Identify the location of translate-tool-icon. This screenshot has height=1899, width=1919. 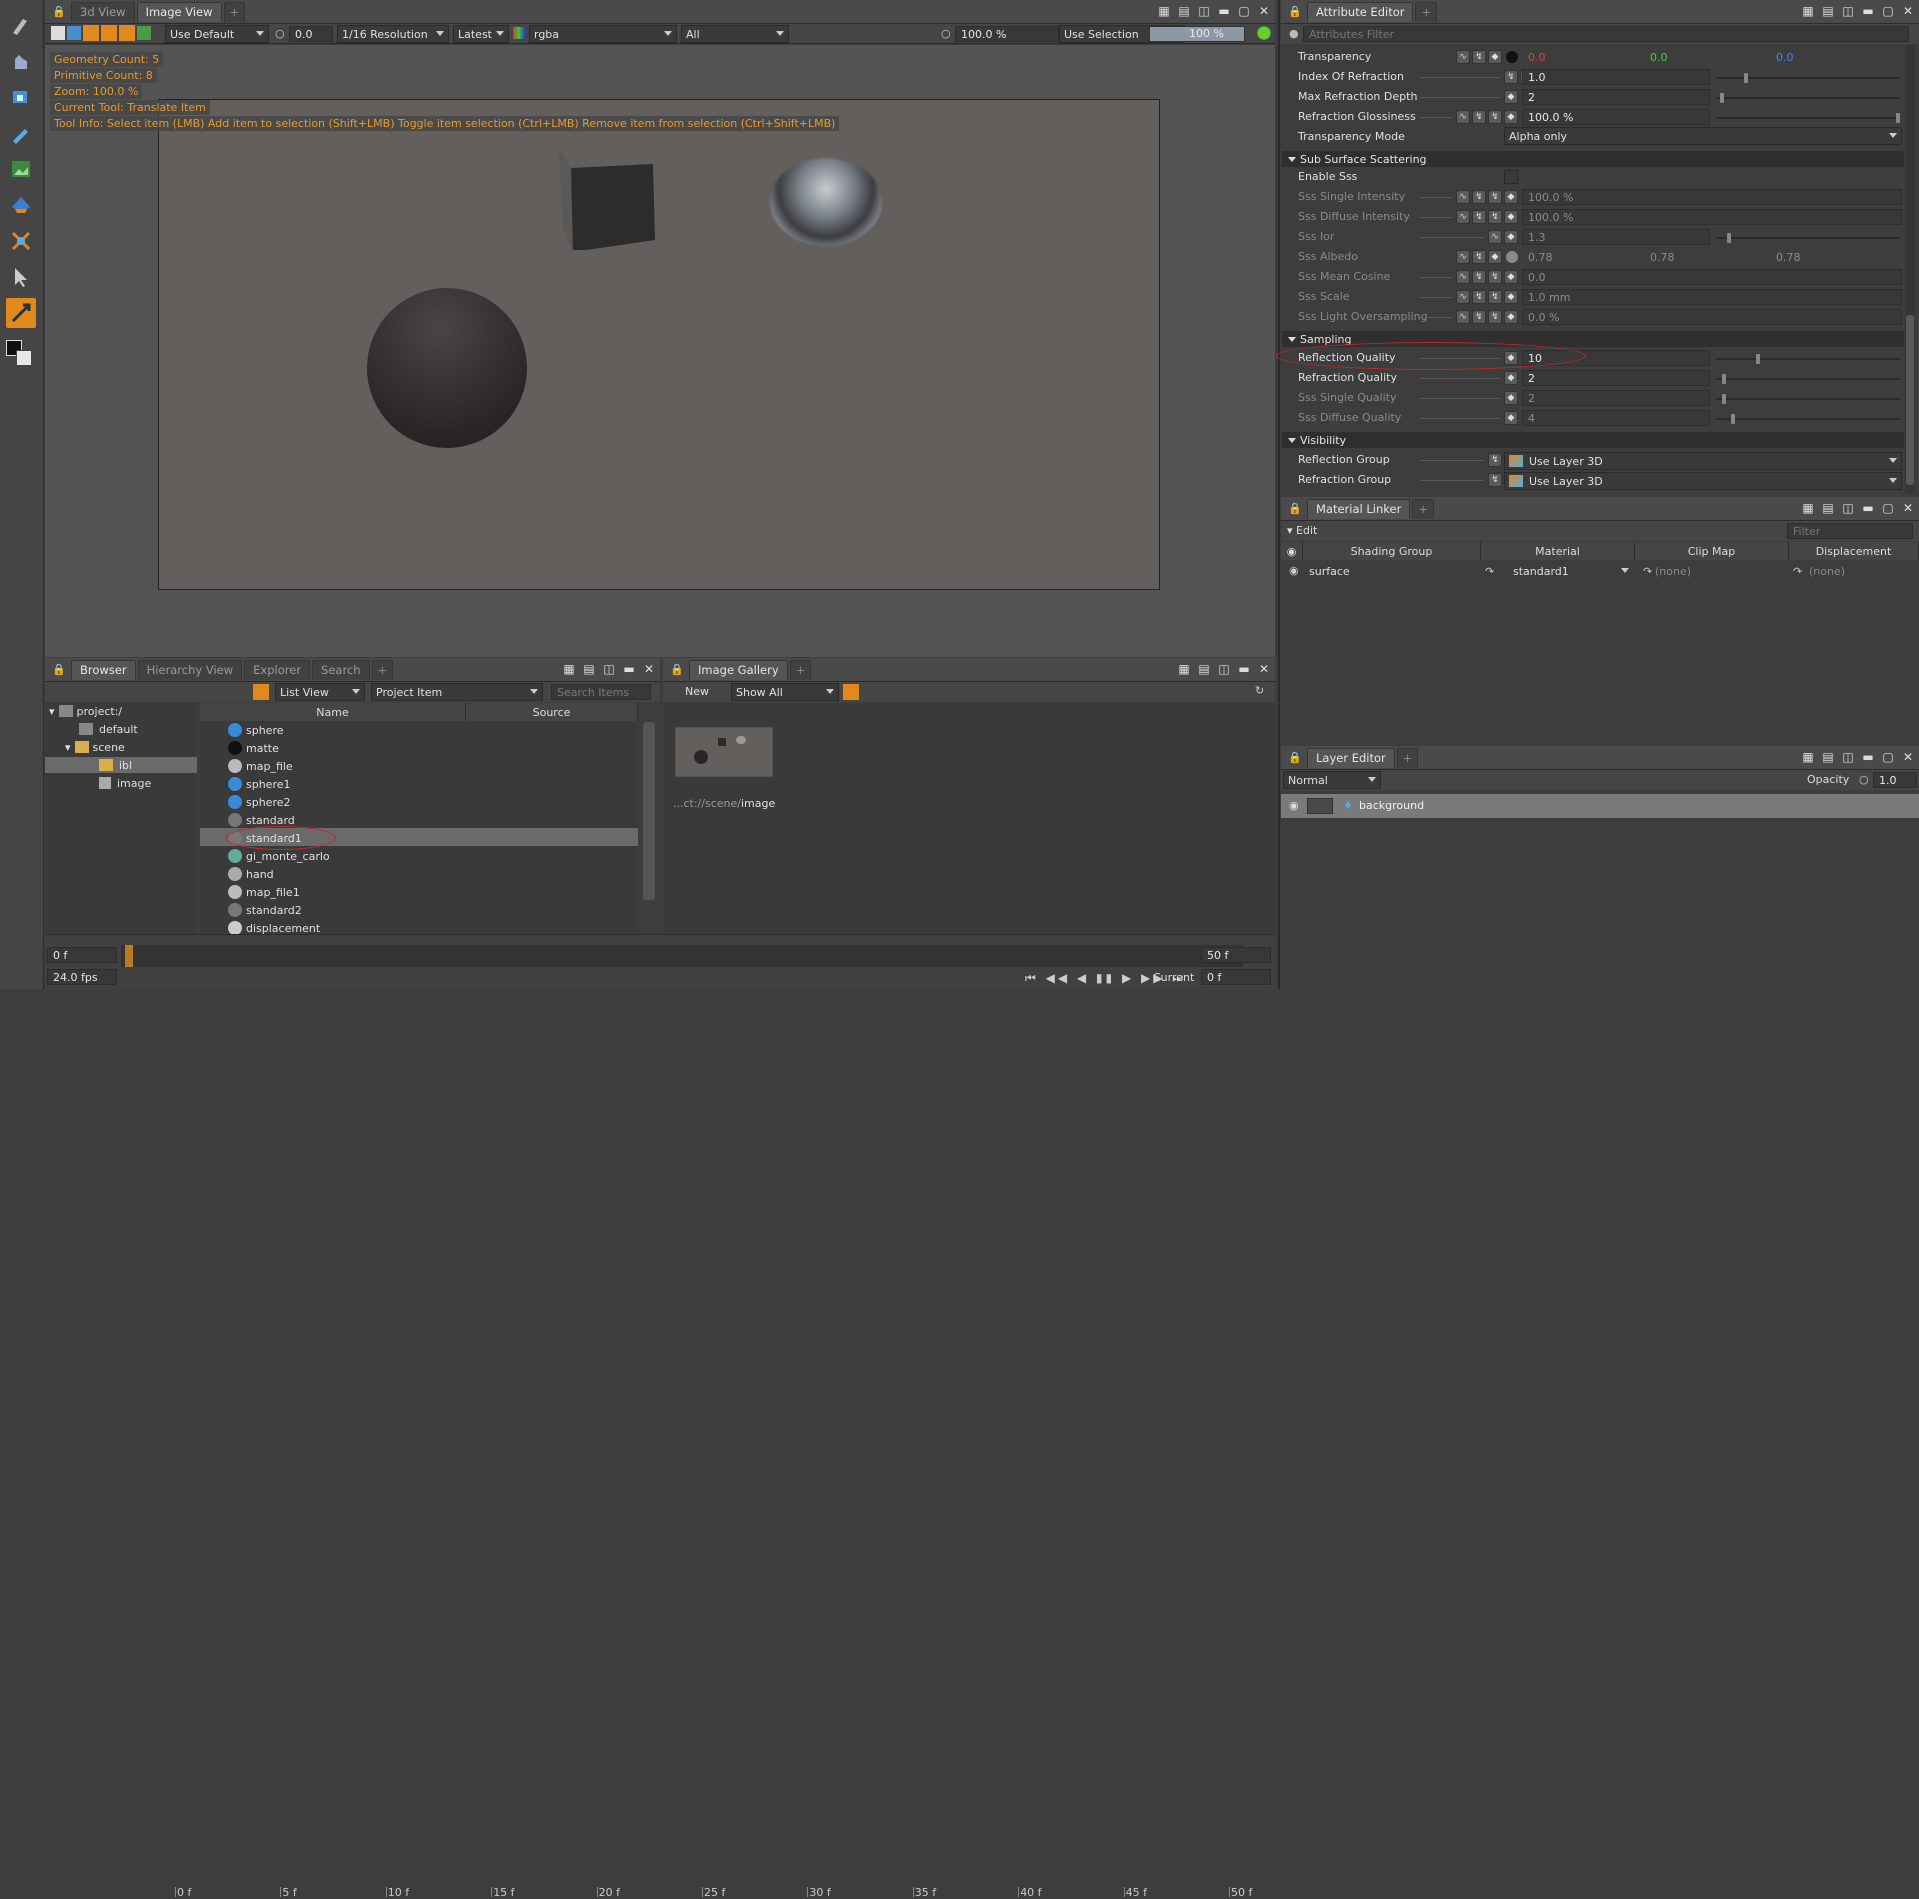
(21, 313).